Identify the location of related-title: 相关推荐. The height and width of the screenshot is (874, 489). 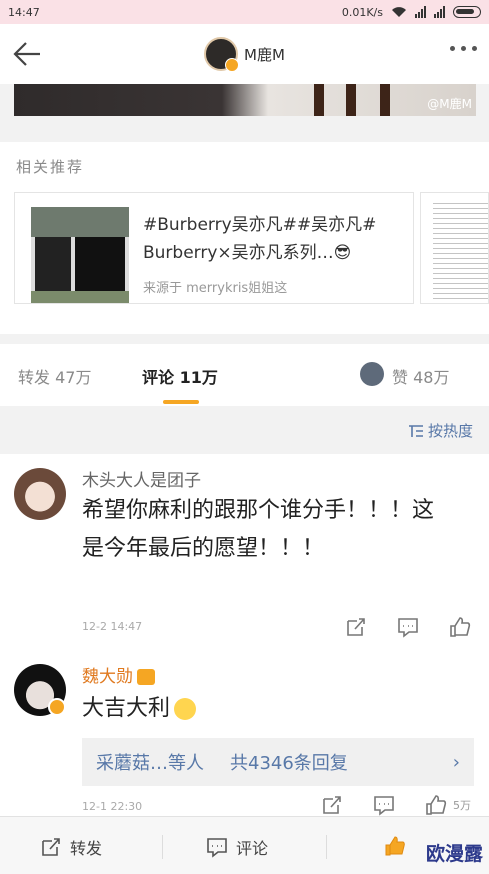
(50, 167).